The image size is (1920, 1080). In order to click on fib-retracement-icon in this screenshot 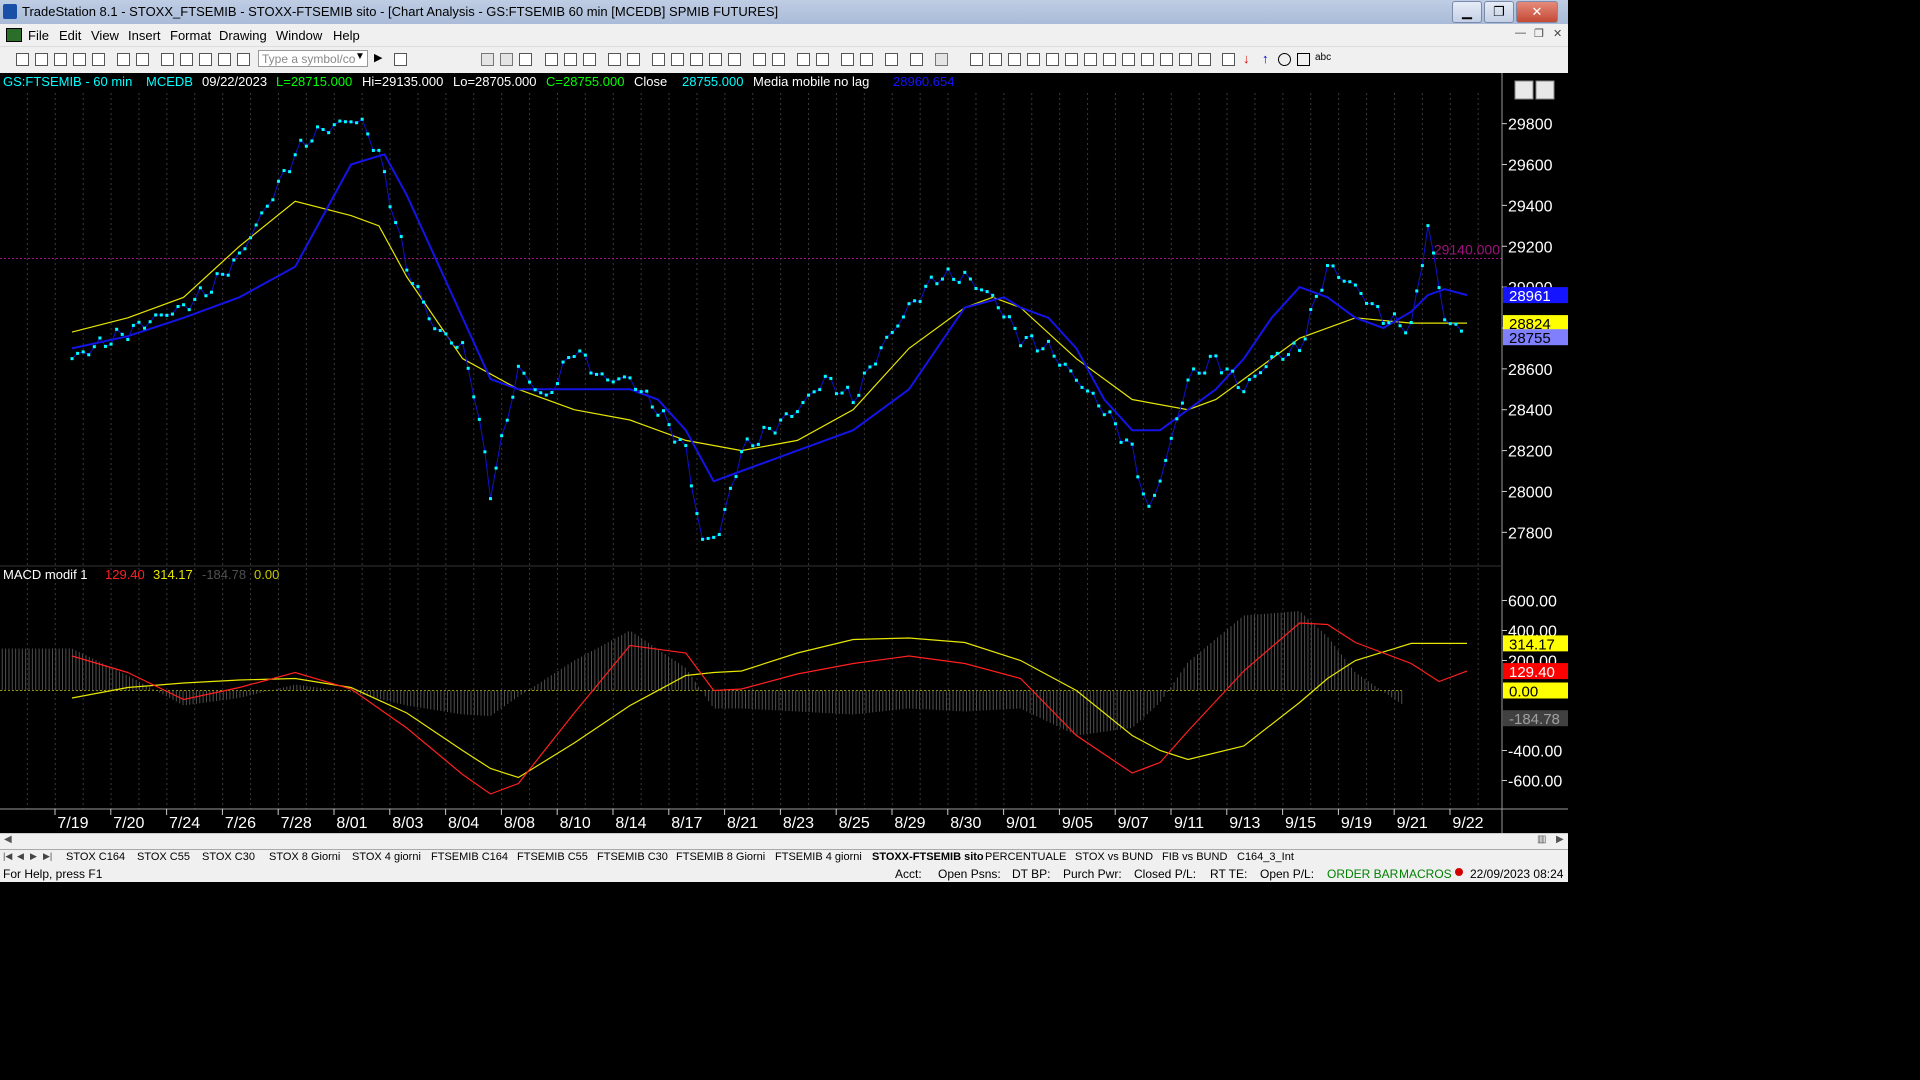, I will do `click(1071, 59)`.